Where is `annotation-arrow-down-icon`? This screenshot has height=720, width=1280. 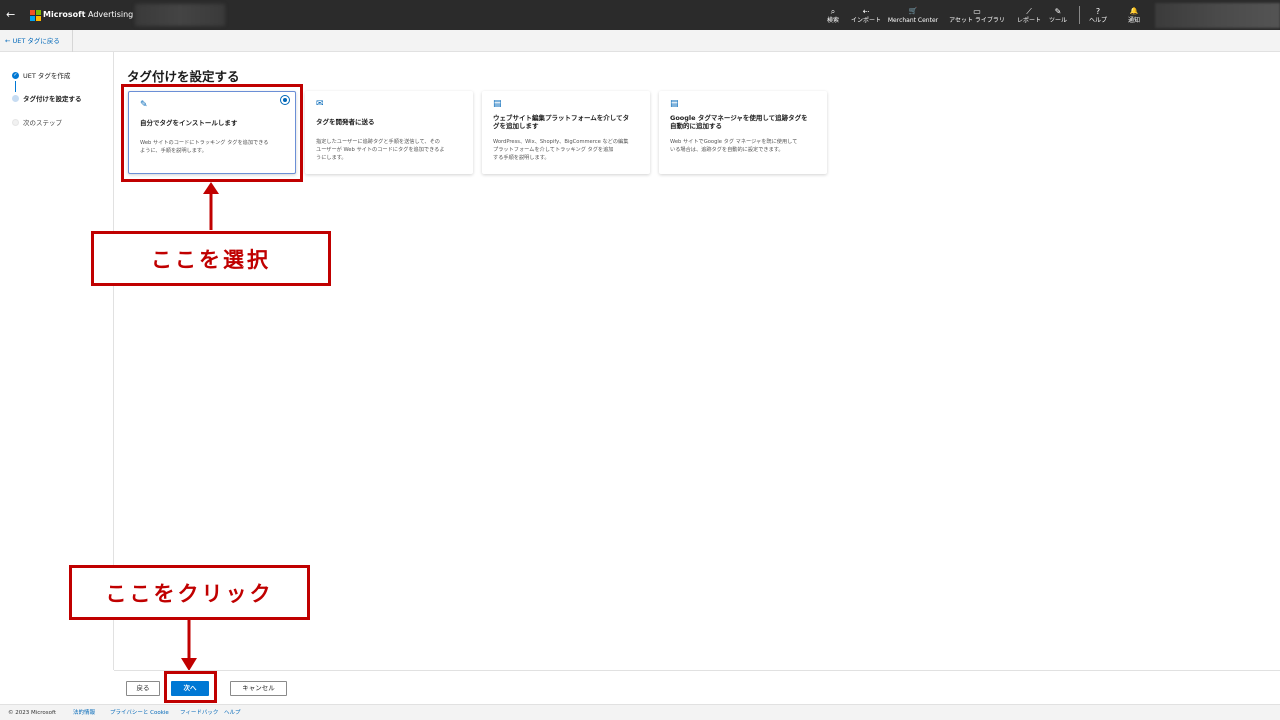
annotation-arrow-down-icon is located at coordinates (189, 645).